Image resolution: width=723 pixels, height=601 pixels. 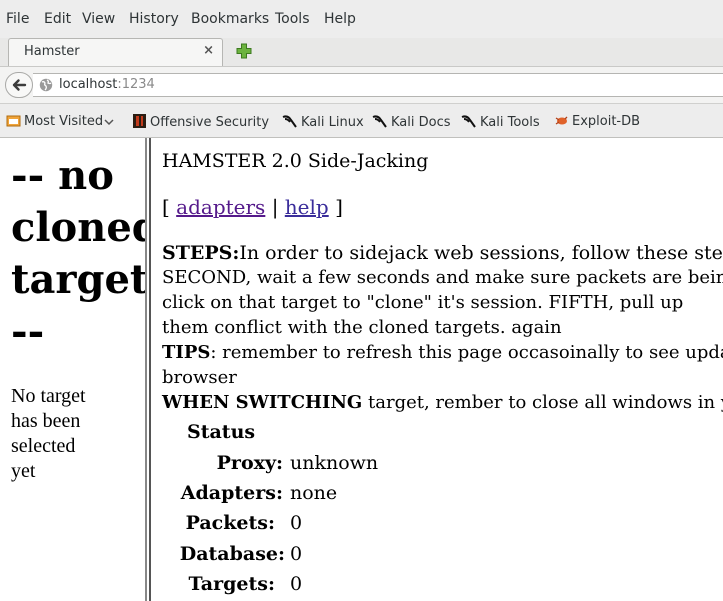 What do you see at coordinates (78, 227) in the screenshot?
I see `no-target-heading-line: cloned` at bounding box center [78, 227].